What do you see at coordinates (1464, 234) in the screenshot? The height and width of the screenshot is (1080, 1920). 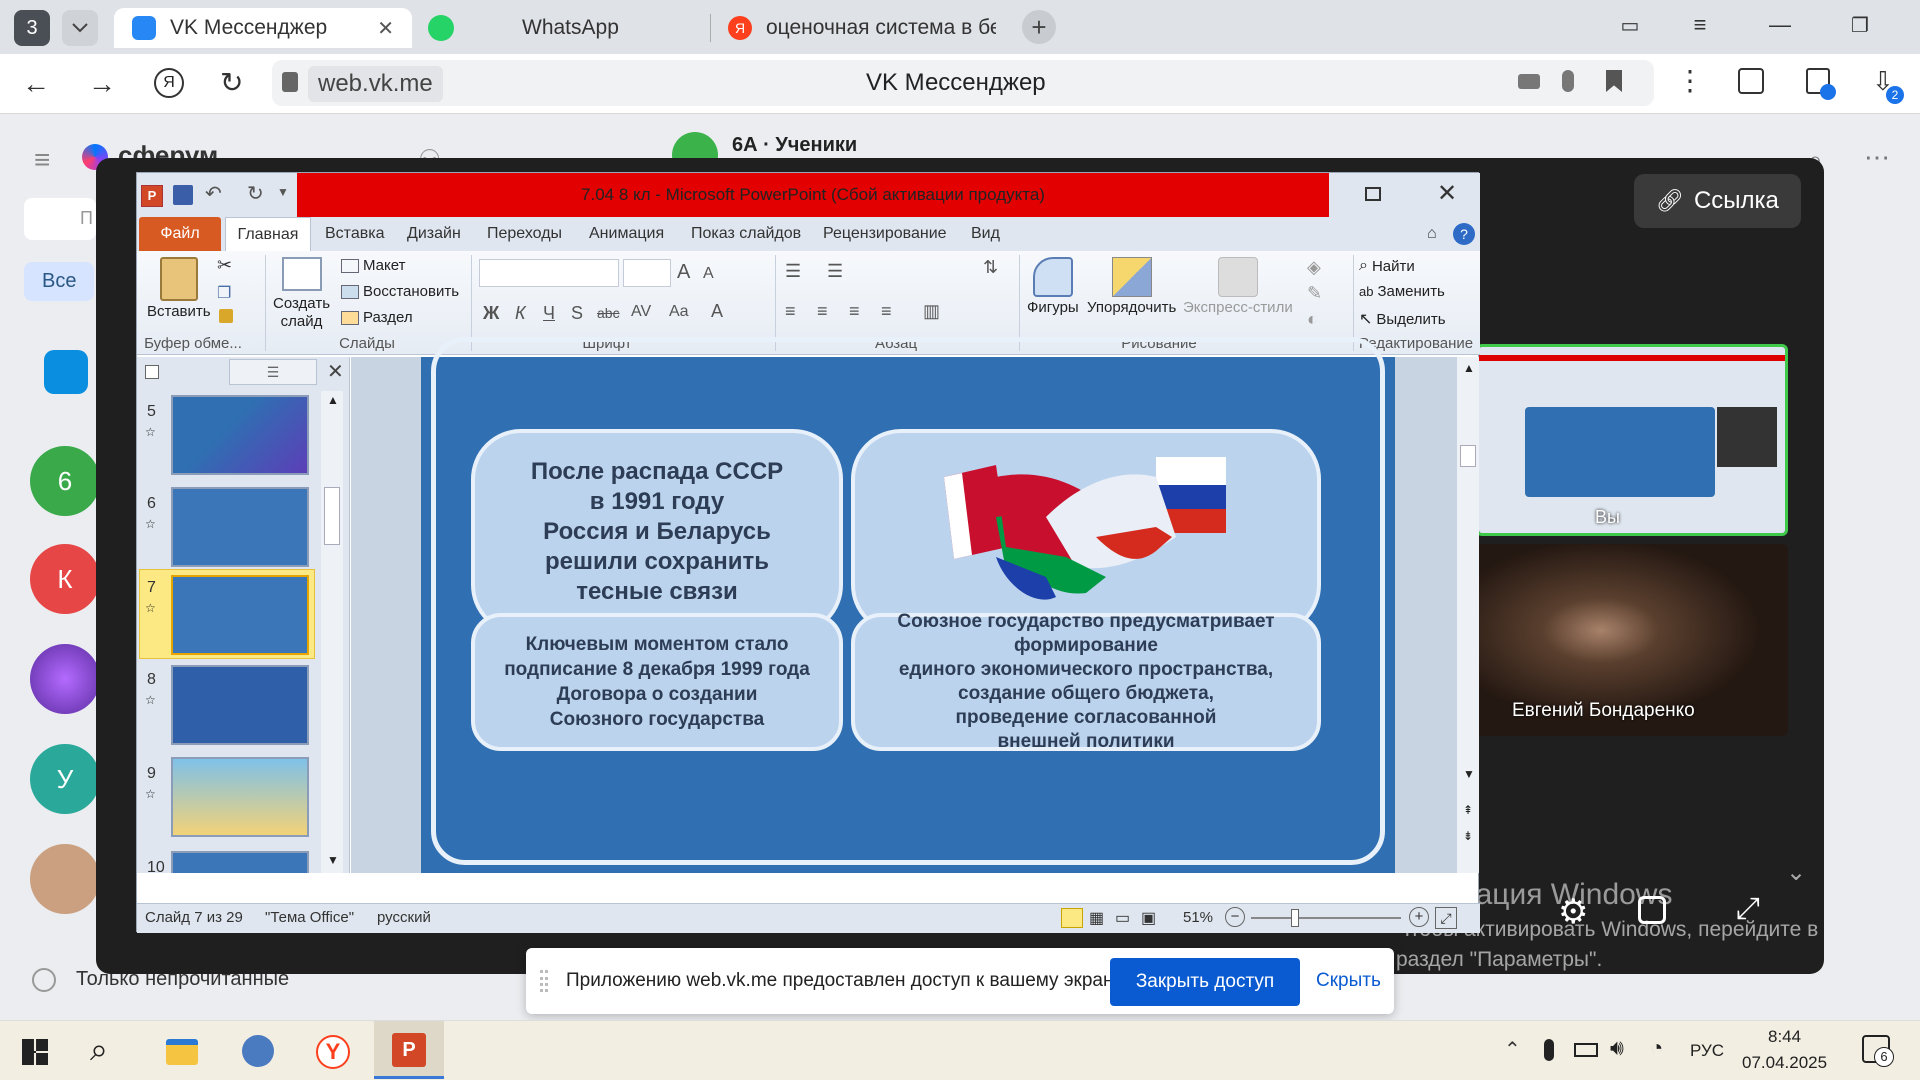 I see `help-icon: ?` at bounding box center [1464, 234].